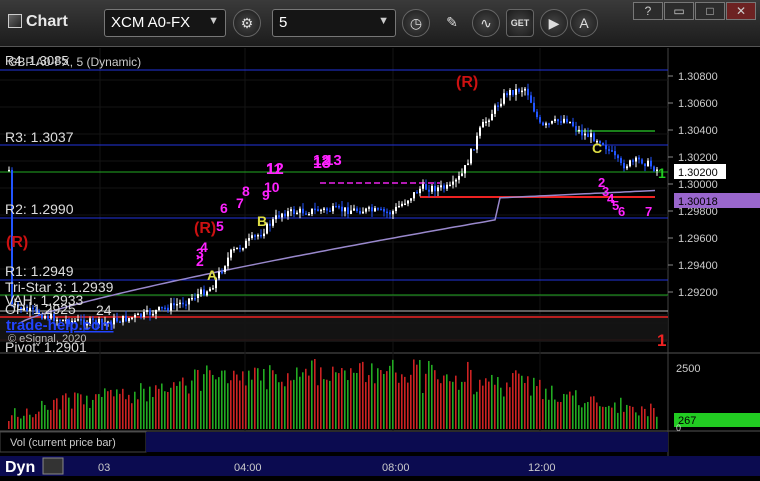 The height and width of the screenshot is (481, 760). Describe the element at coordinates (520, 23) in the screenshot. I see `get-icon: GET` at that location.